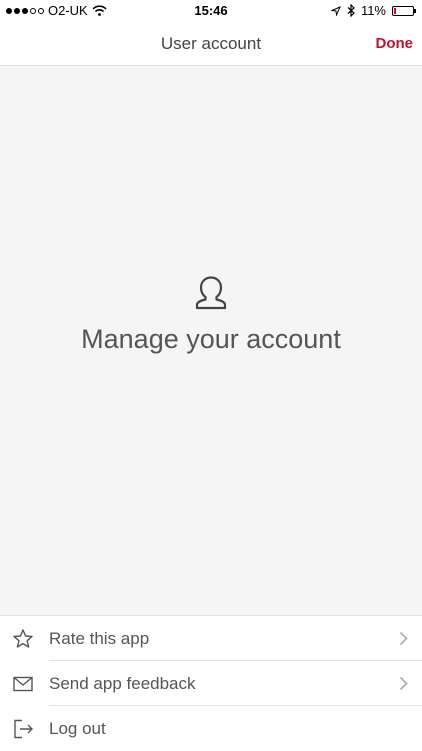  What do you see at coordinates (404, 10) in the screenshot?
I see `battery-icon` at bounding box center [404, 10].